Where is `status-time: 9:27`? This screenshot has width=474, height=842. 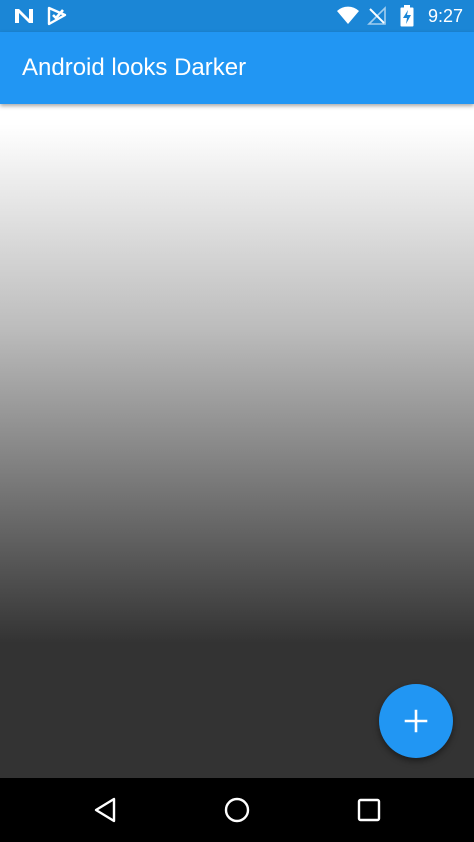 status-time: 9:27 is located at coordinates (445, 16).